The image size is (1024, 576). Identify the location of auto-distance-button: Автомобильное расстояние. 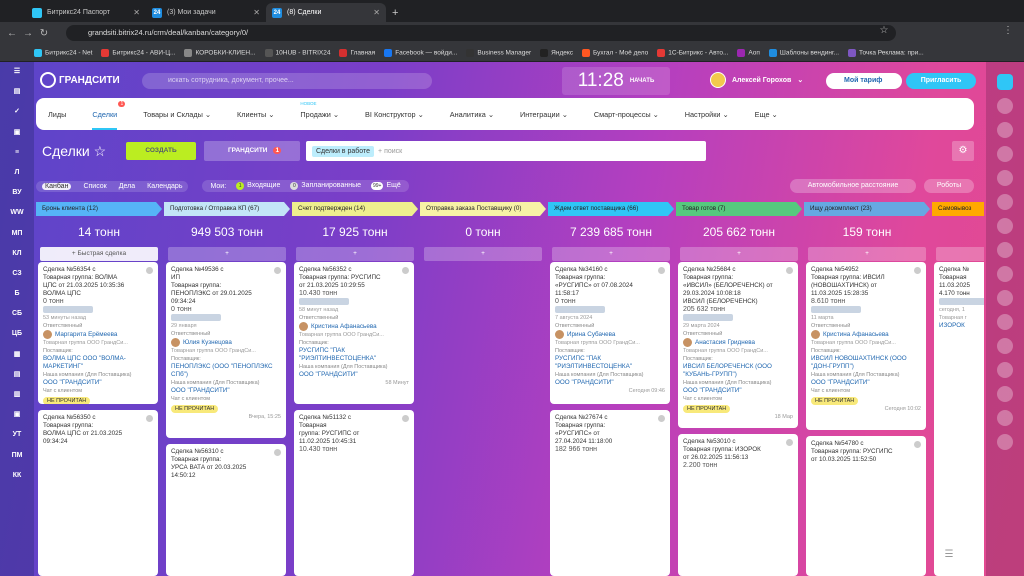
(853, 186).